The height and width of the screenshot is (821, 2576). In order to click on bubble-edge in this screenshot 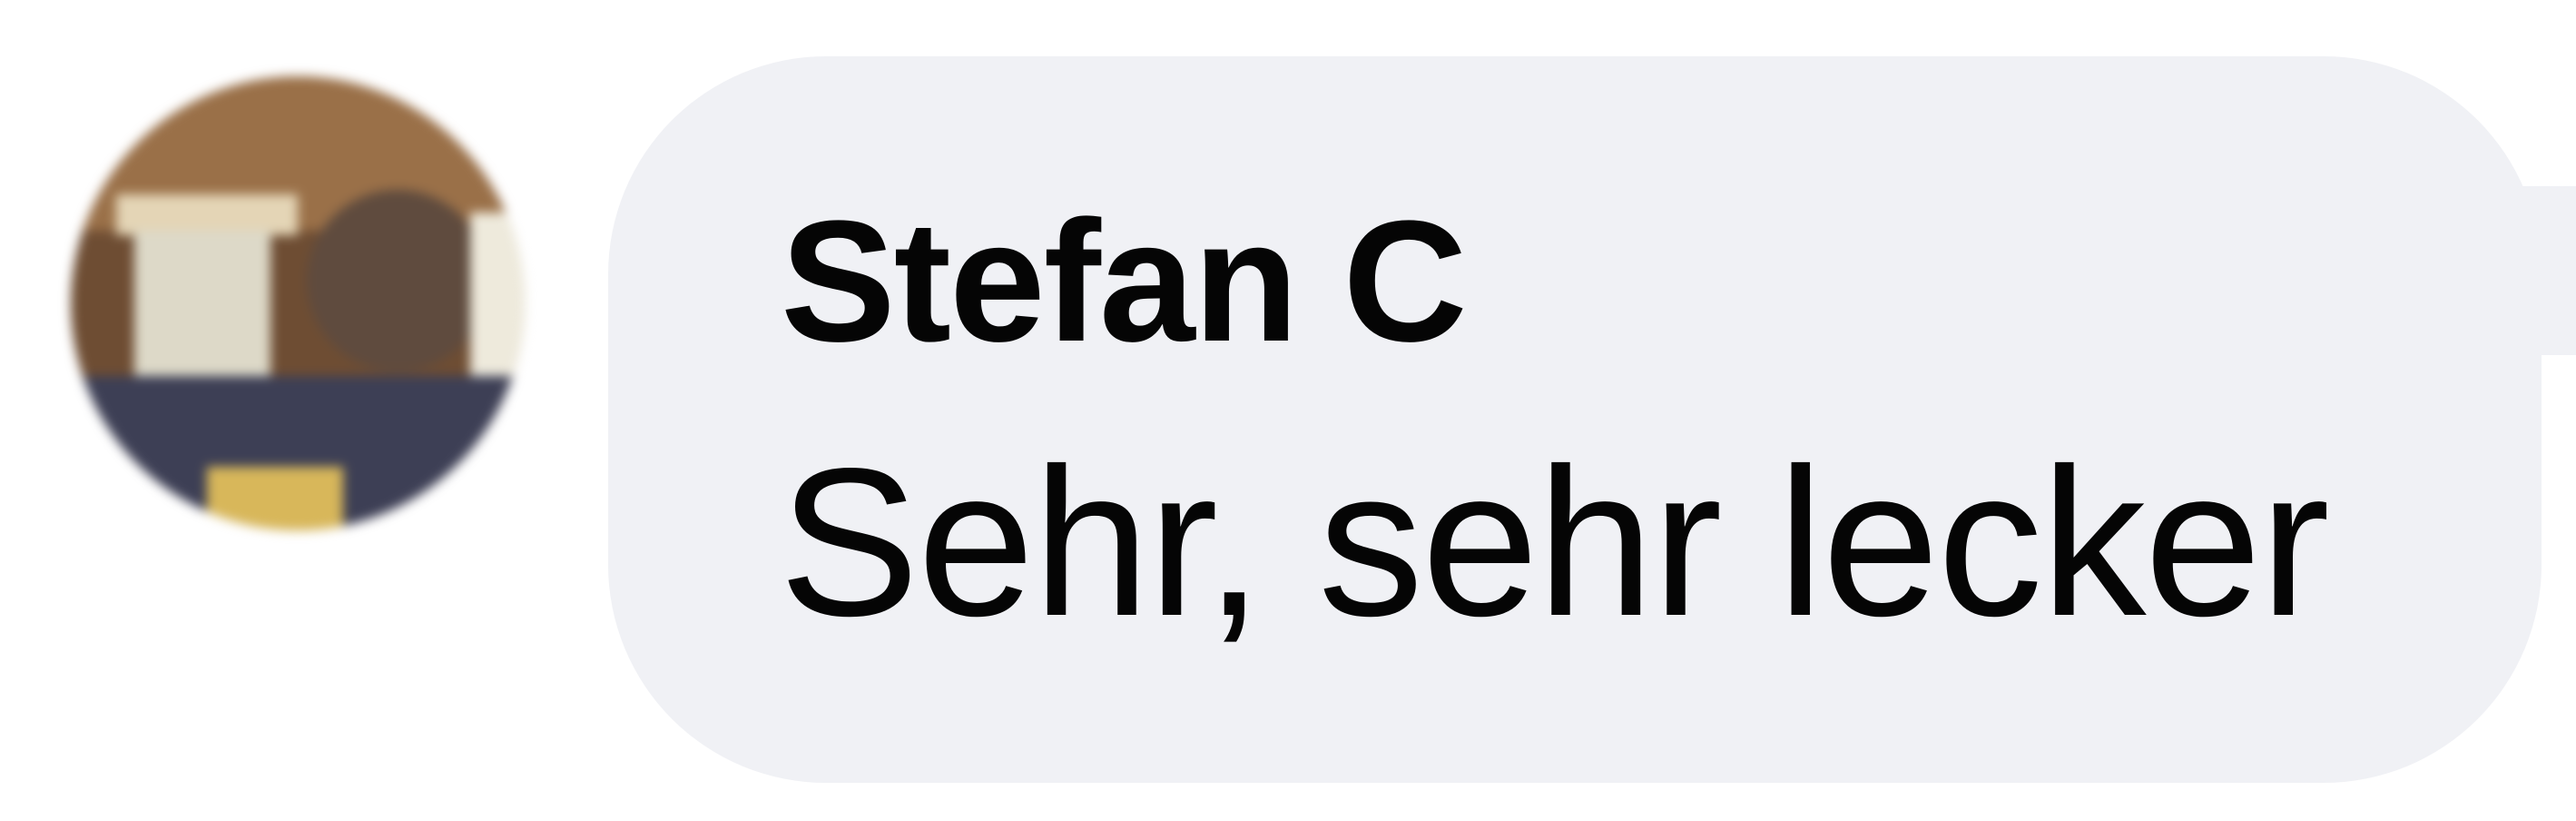, I will do `click(2531, 270)`.